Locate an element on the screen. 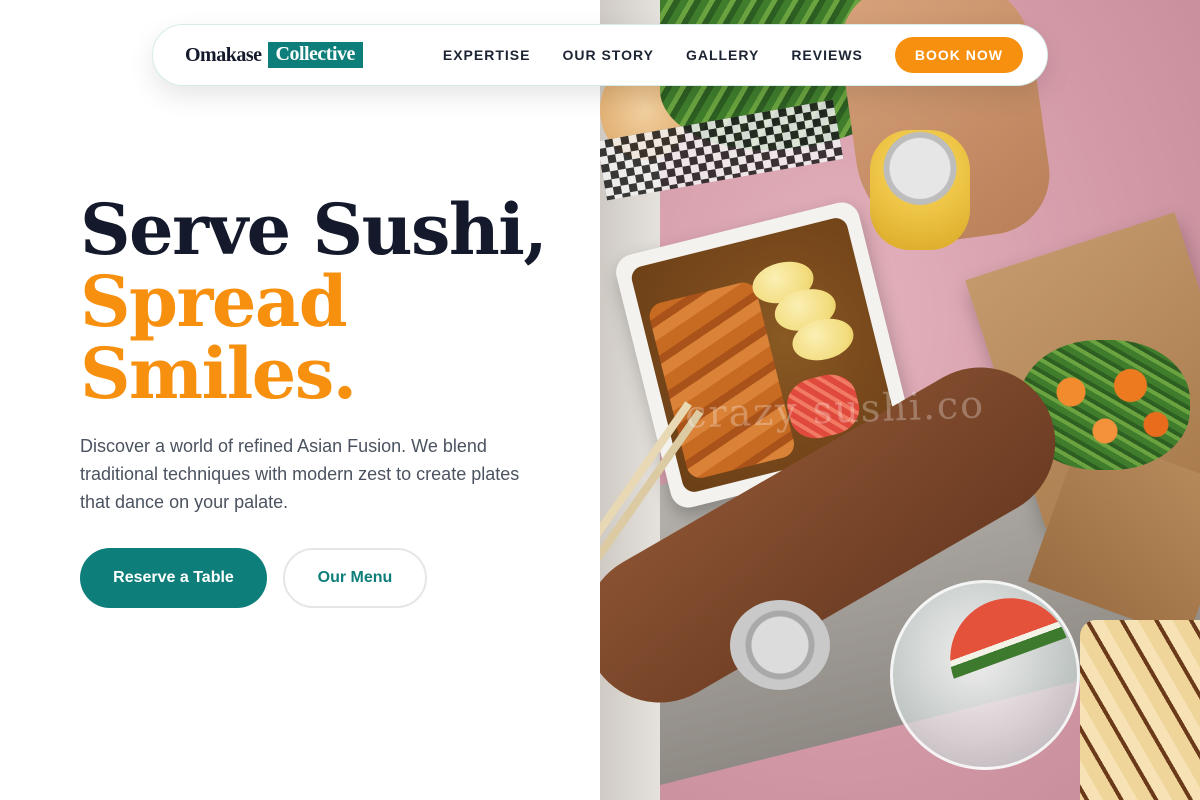 The image size is (1200, 800). nav-link-reviews: REVIEWS is located at coordinates (827, 55).